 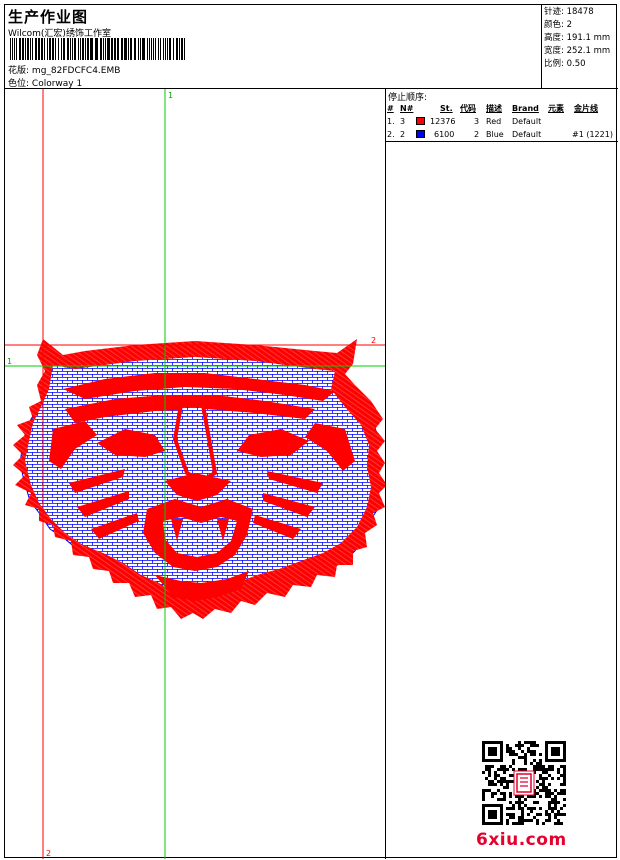 What do you see at coordinates (556, 108) in the screenshot?
I see `col-element: 元素` at bounding box center [556, 108].